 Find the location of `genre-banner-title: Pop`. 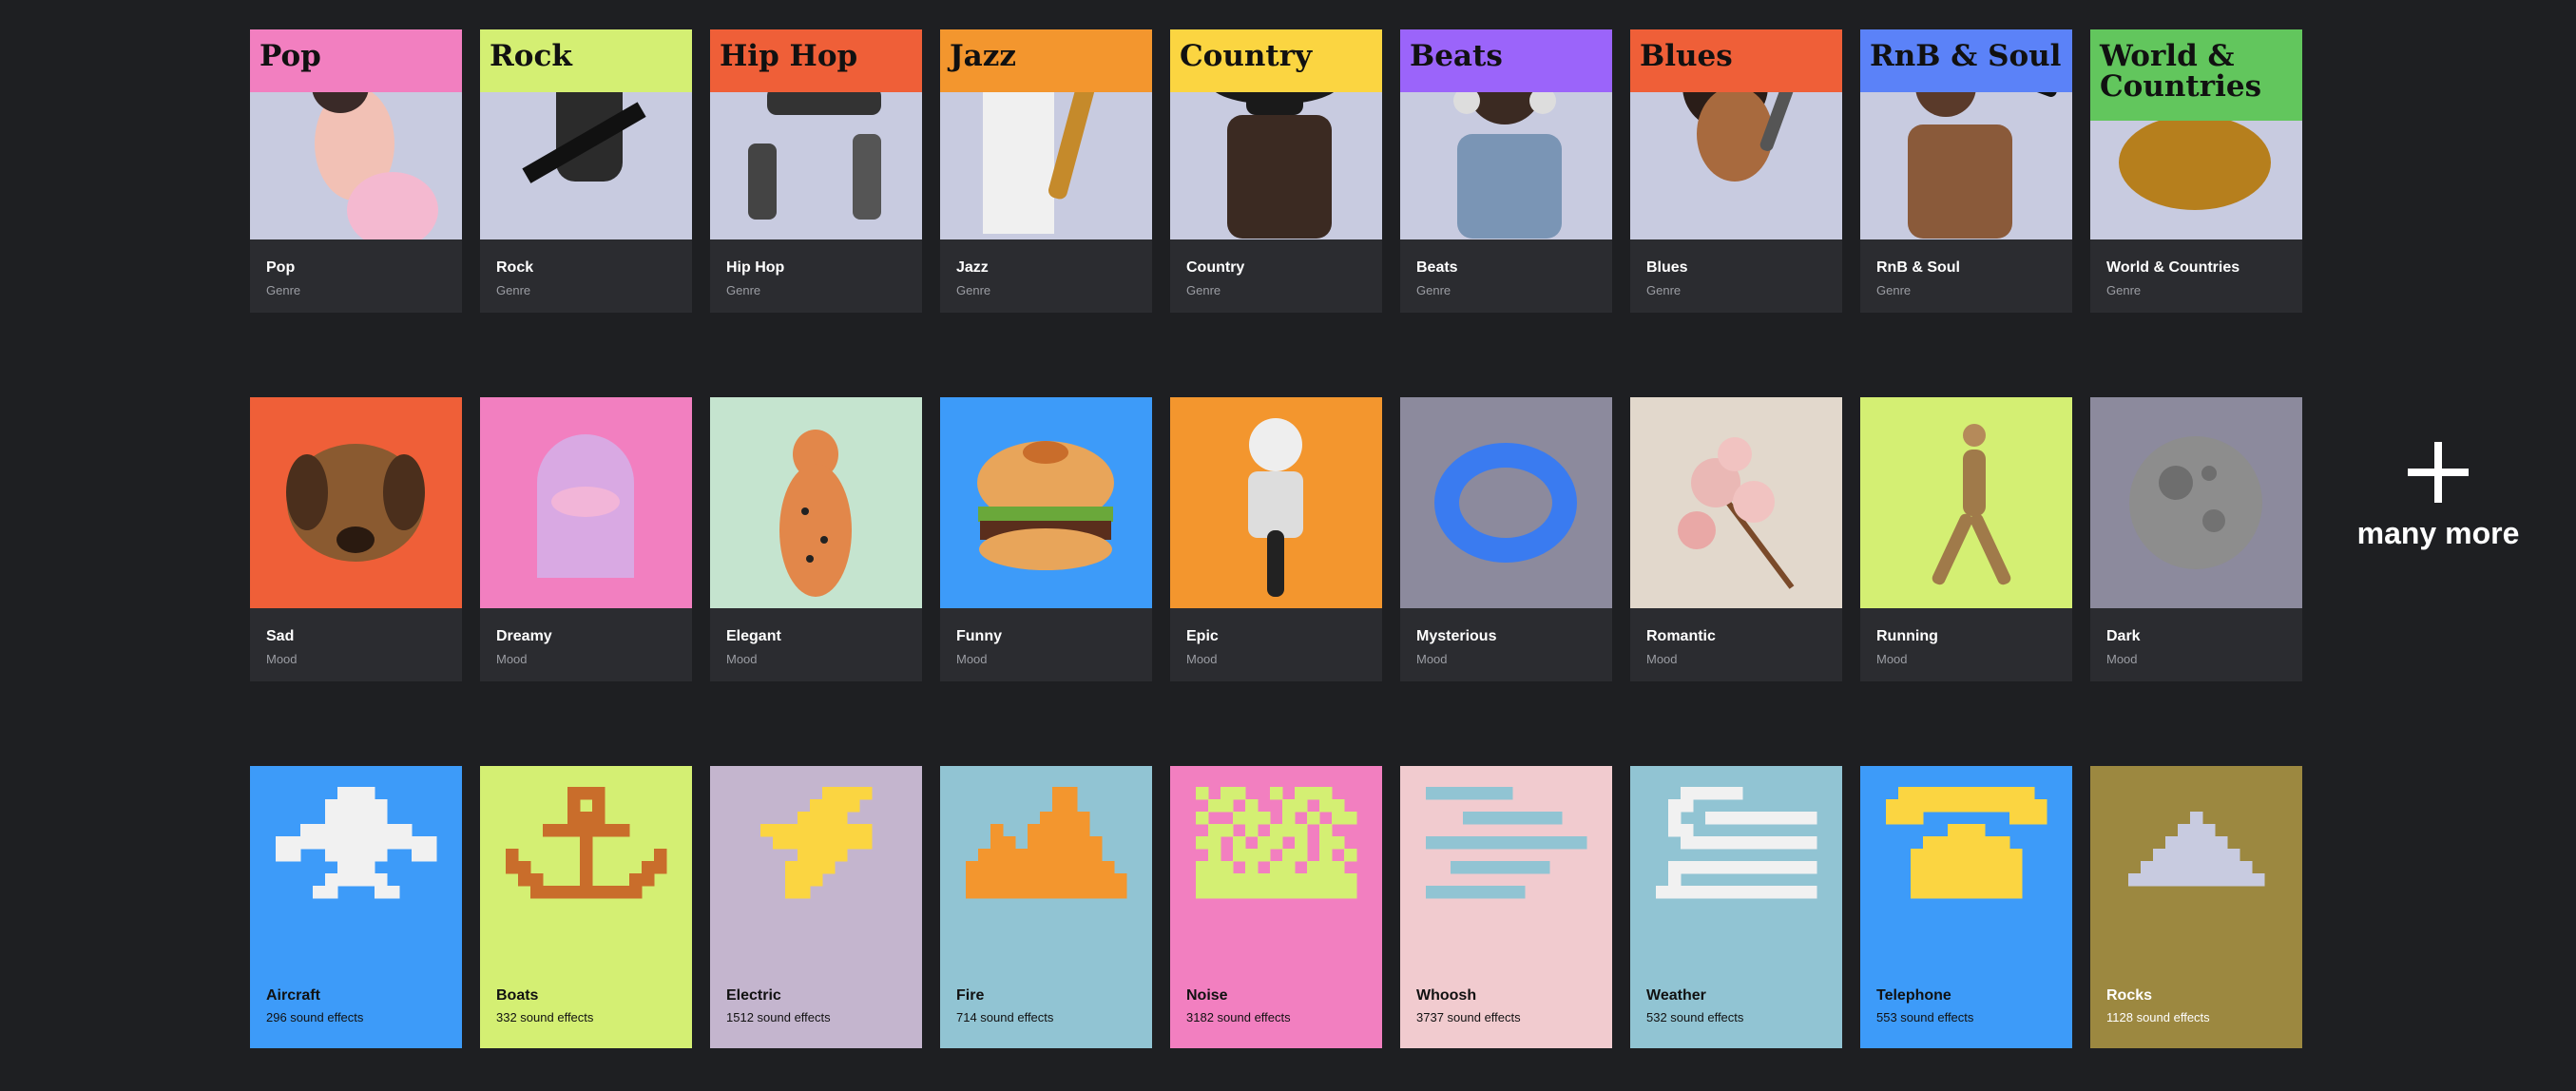

genre-banner-title: Pop is located at coordinates (356, 60).